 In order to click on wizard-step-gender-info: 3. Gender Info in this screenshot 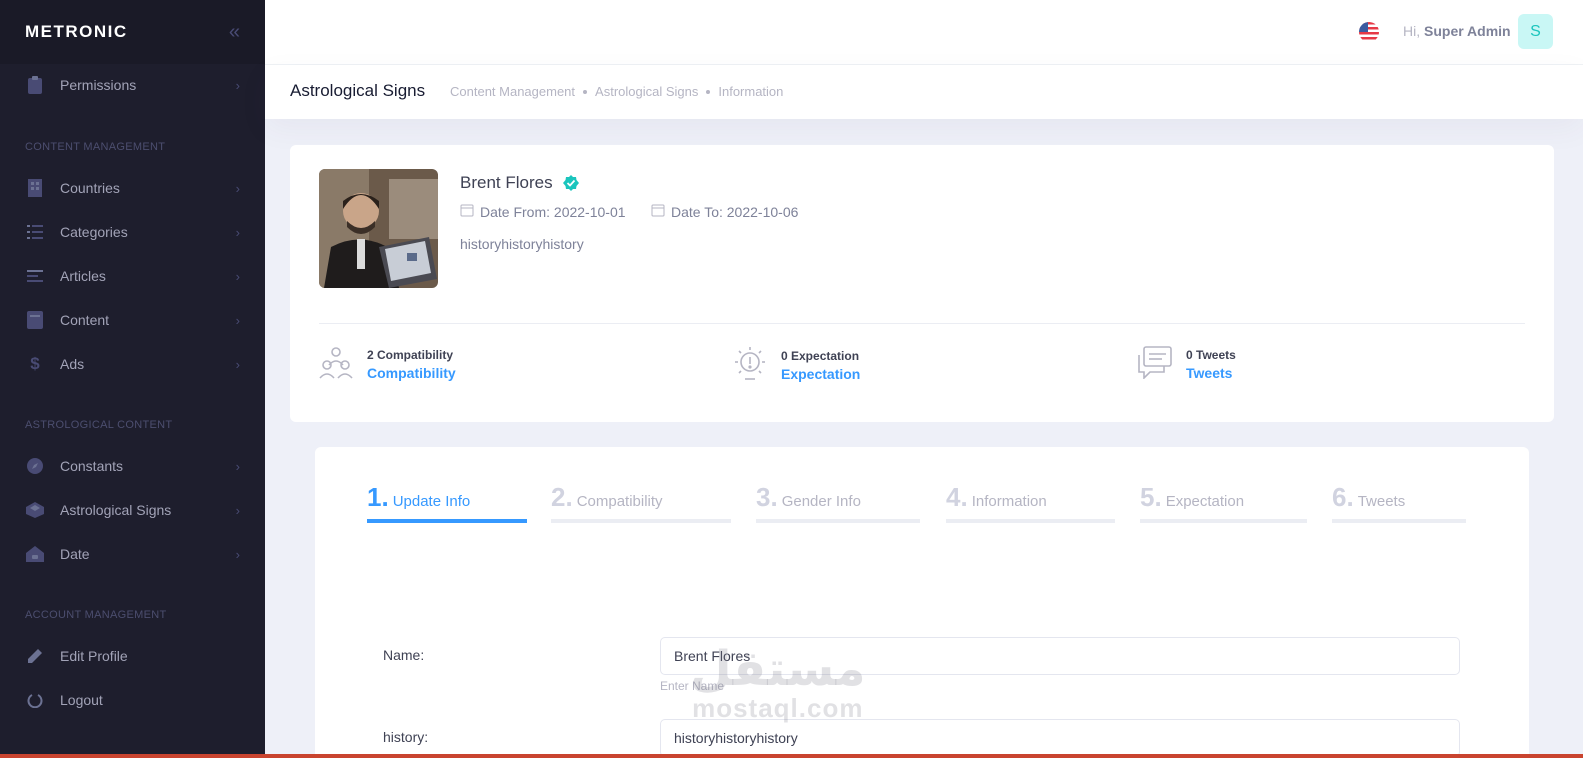, I will do `click(838, 502)`.